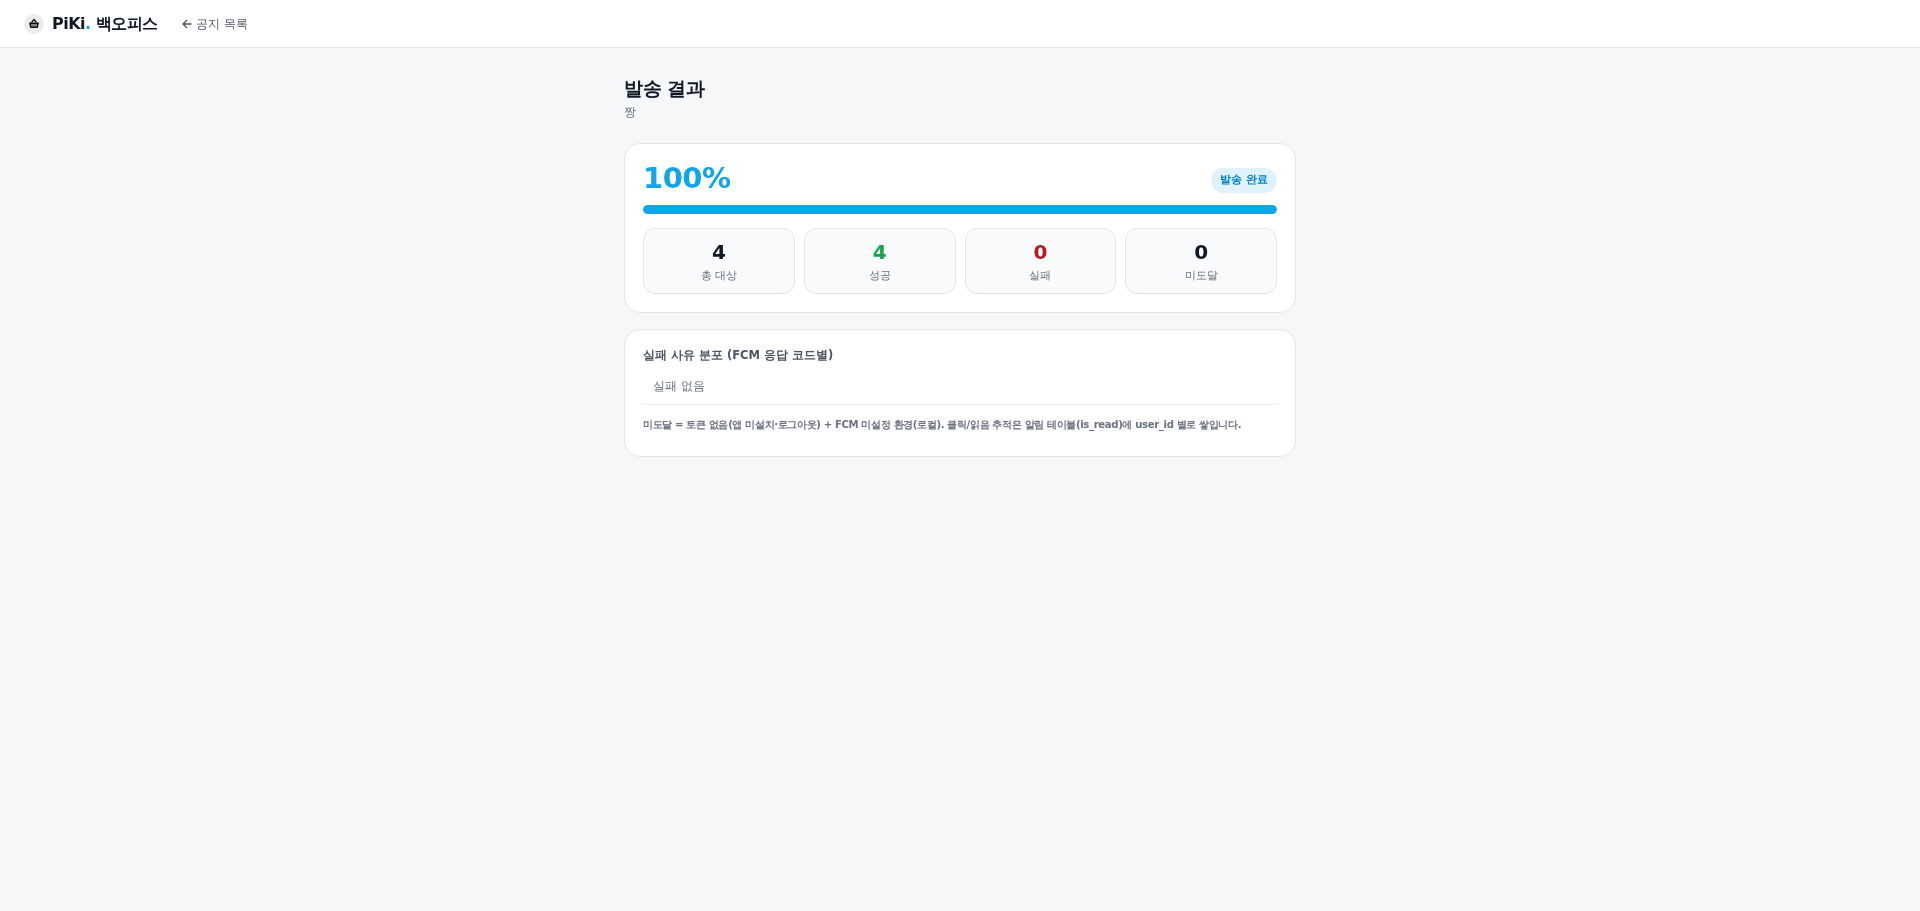  I want to click on basket-logo-icon, so click(34, 23).